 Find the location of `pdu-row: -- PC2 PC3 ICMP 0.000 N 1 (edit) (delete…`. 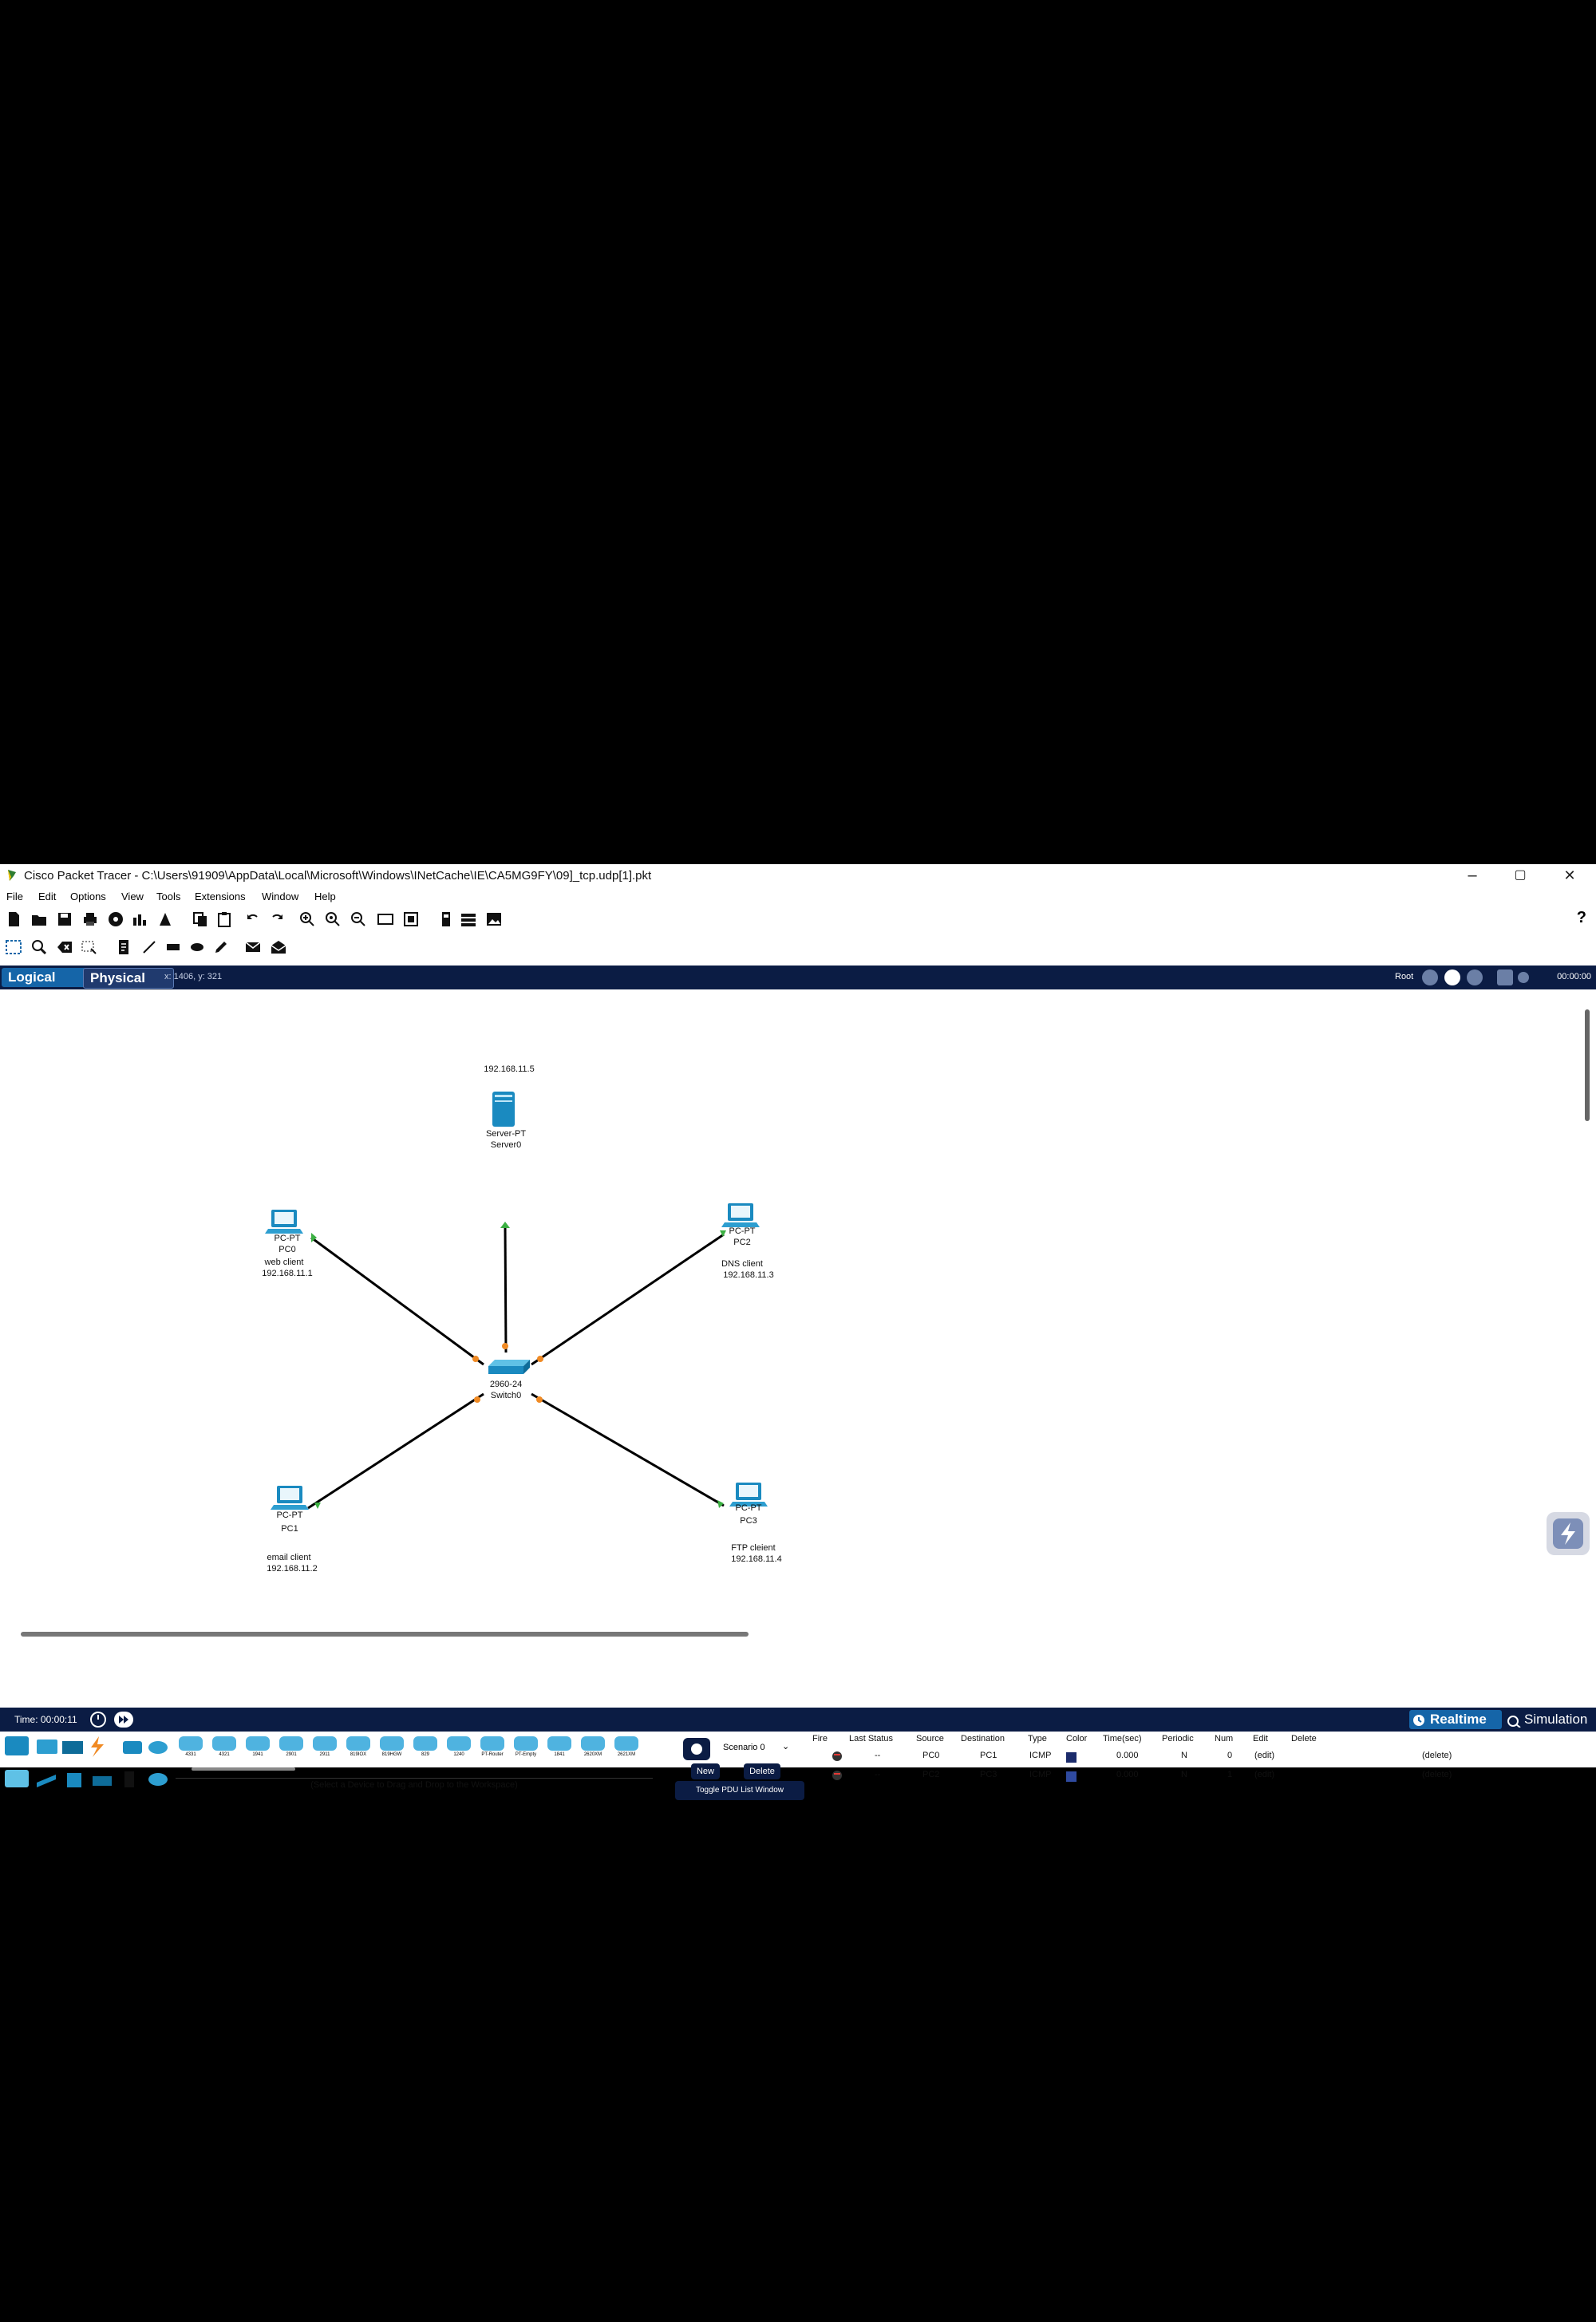

pdu-row: -- PC2 PC3 ICMP 0.000 N 1 (edit) (delete… is located at coordinates (1201, 1775).